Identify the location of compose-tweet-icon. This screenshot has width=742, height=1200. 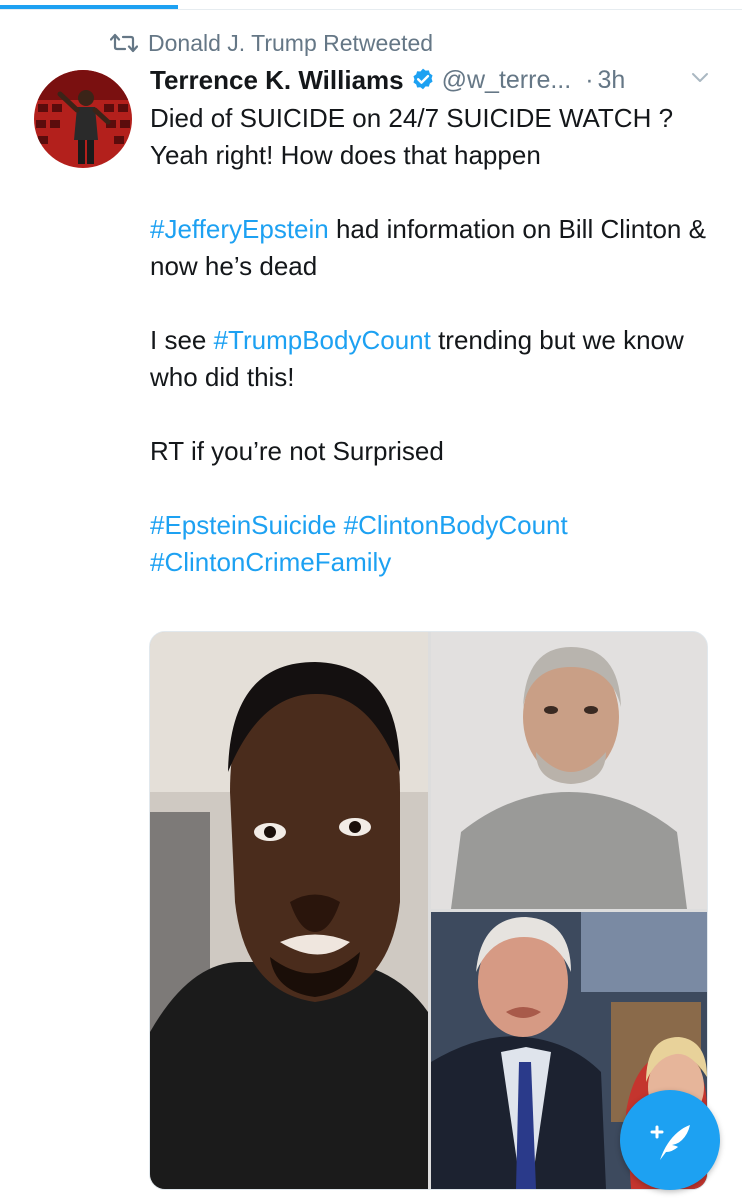
(670, 1142).